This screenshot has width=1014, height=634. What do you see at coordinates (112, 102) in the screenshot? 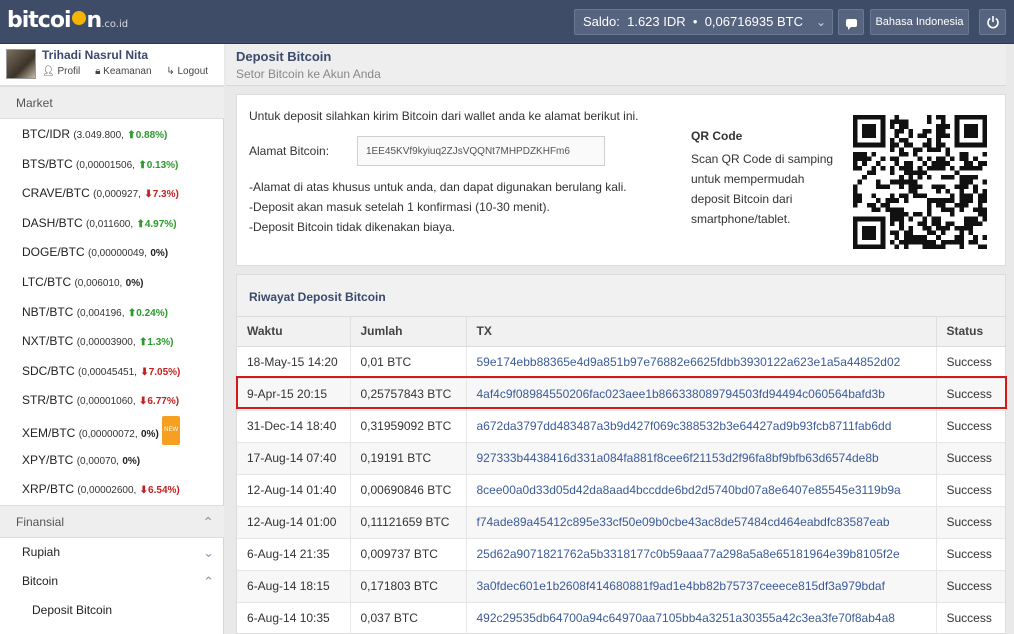
I see `market-header: Market` at bounding box center [112, 102].